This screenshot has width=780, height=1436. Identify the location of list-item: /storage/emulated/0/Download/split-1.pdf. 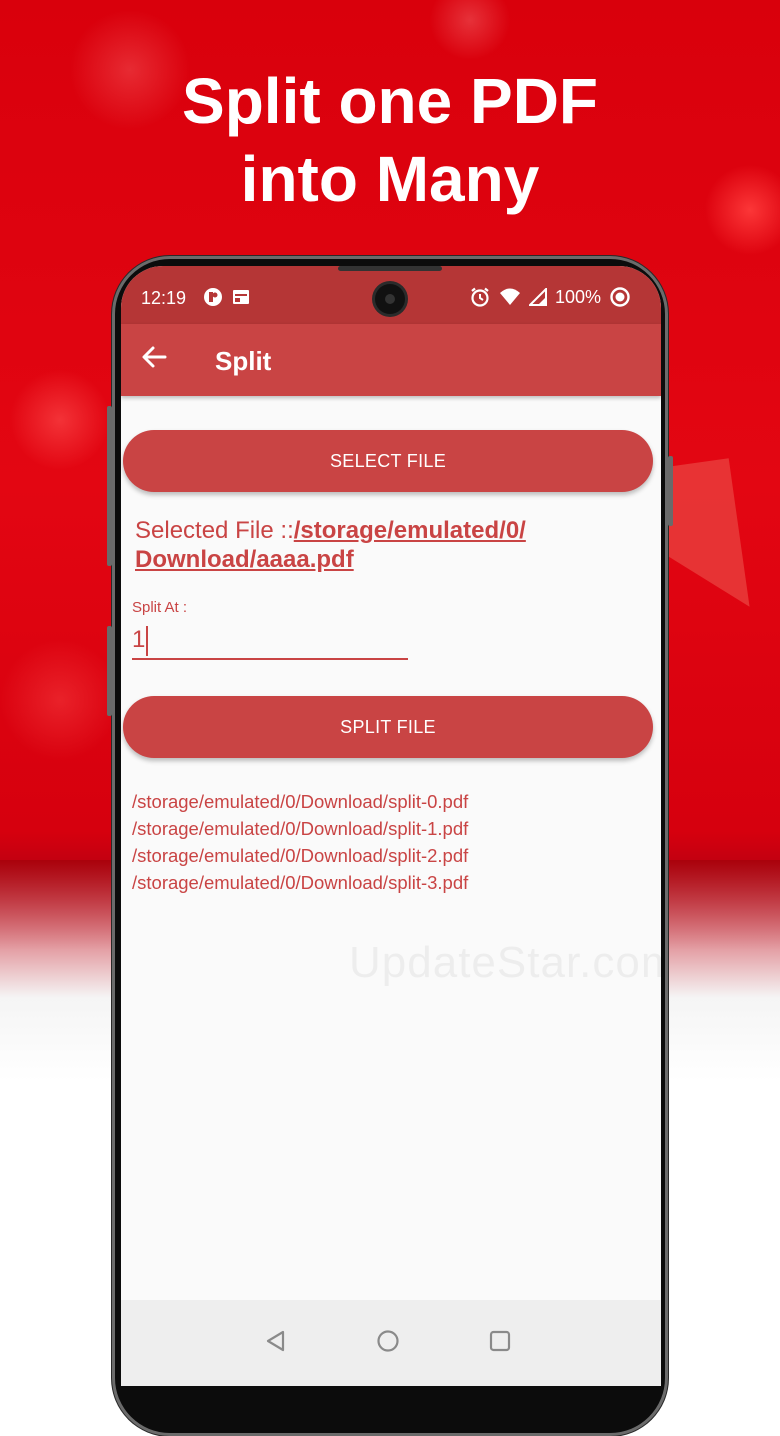
(300, 828).